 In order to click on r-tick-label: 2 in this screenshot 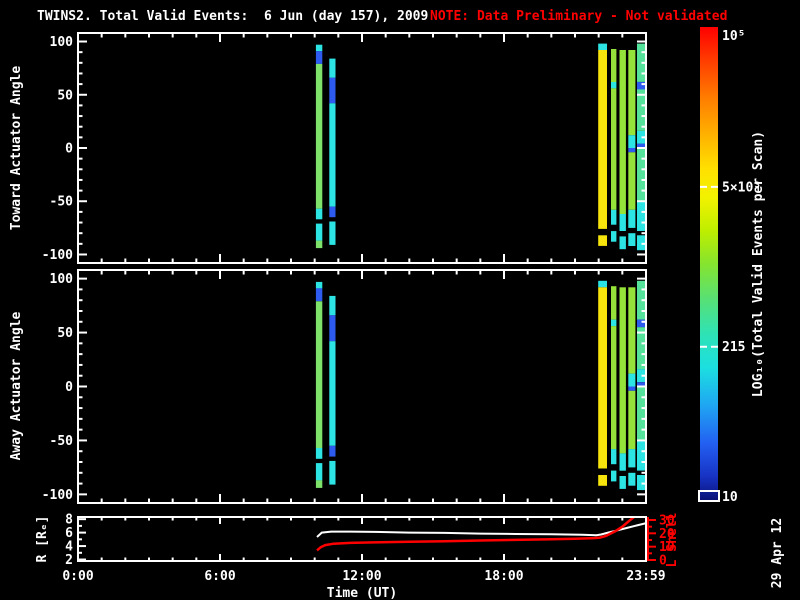, I will do `click(69, 560)`.